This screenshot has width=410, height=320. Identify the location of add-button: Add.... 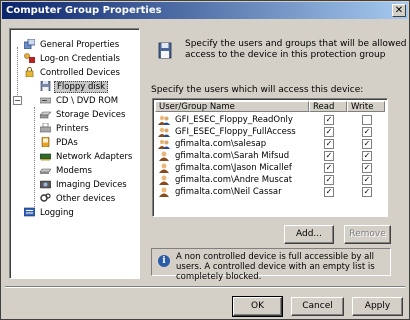
(309, 234).